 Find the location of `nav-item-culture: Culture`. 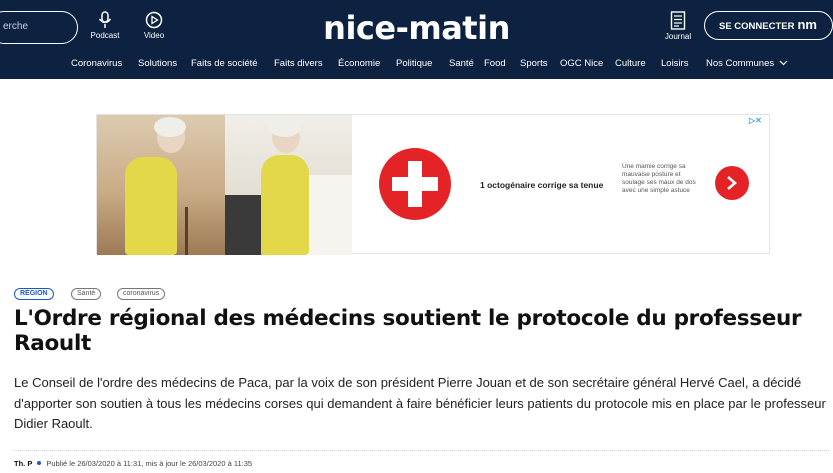

nav-item-culture: Culture is located at coordinates (630, 63).